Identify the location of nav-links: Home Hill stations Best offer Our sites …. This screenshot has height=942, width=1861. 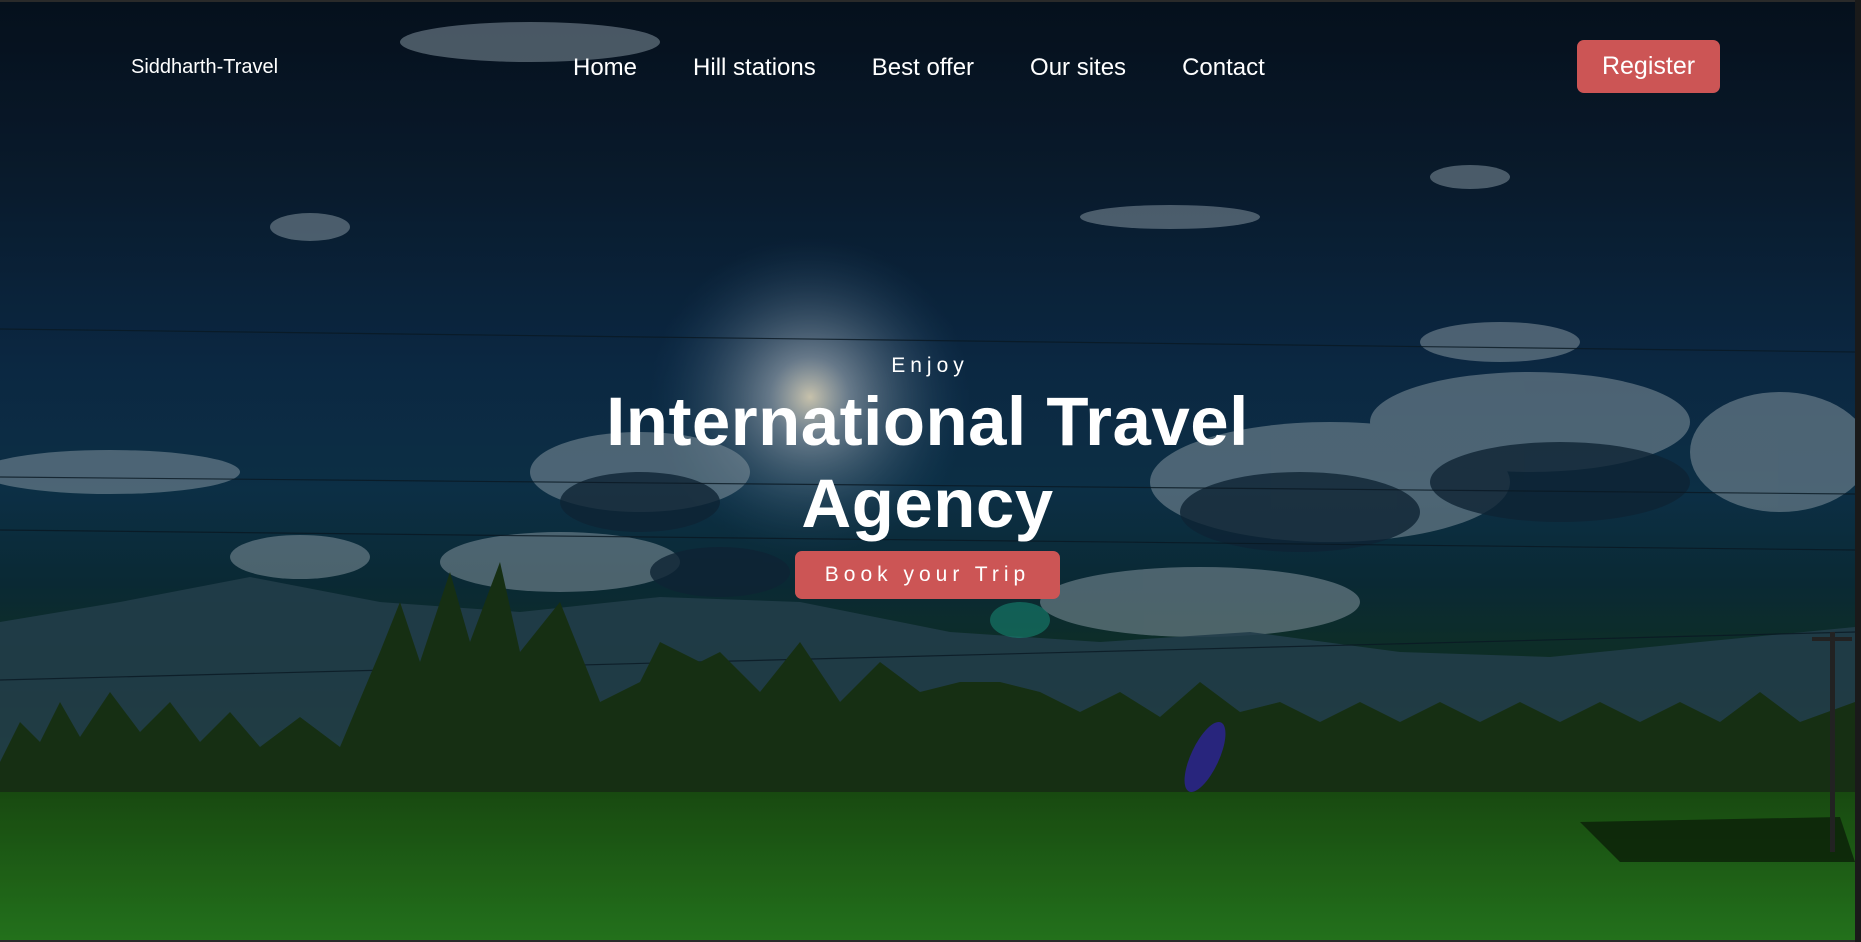
(947, 68).